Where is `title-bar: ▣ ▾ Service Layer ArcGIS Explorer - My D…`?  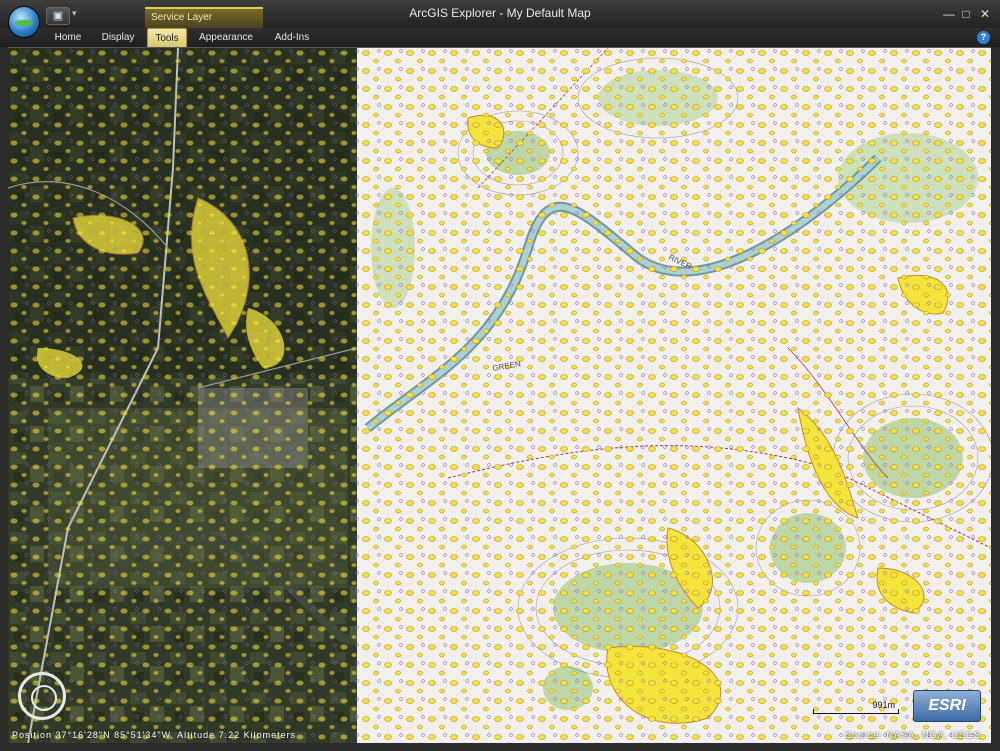
title-bar: ▣ ▾ Service Layer ArcGIS Explorer - My D… is located at coordinates (500, 14).